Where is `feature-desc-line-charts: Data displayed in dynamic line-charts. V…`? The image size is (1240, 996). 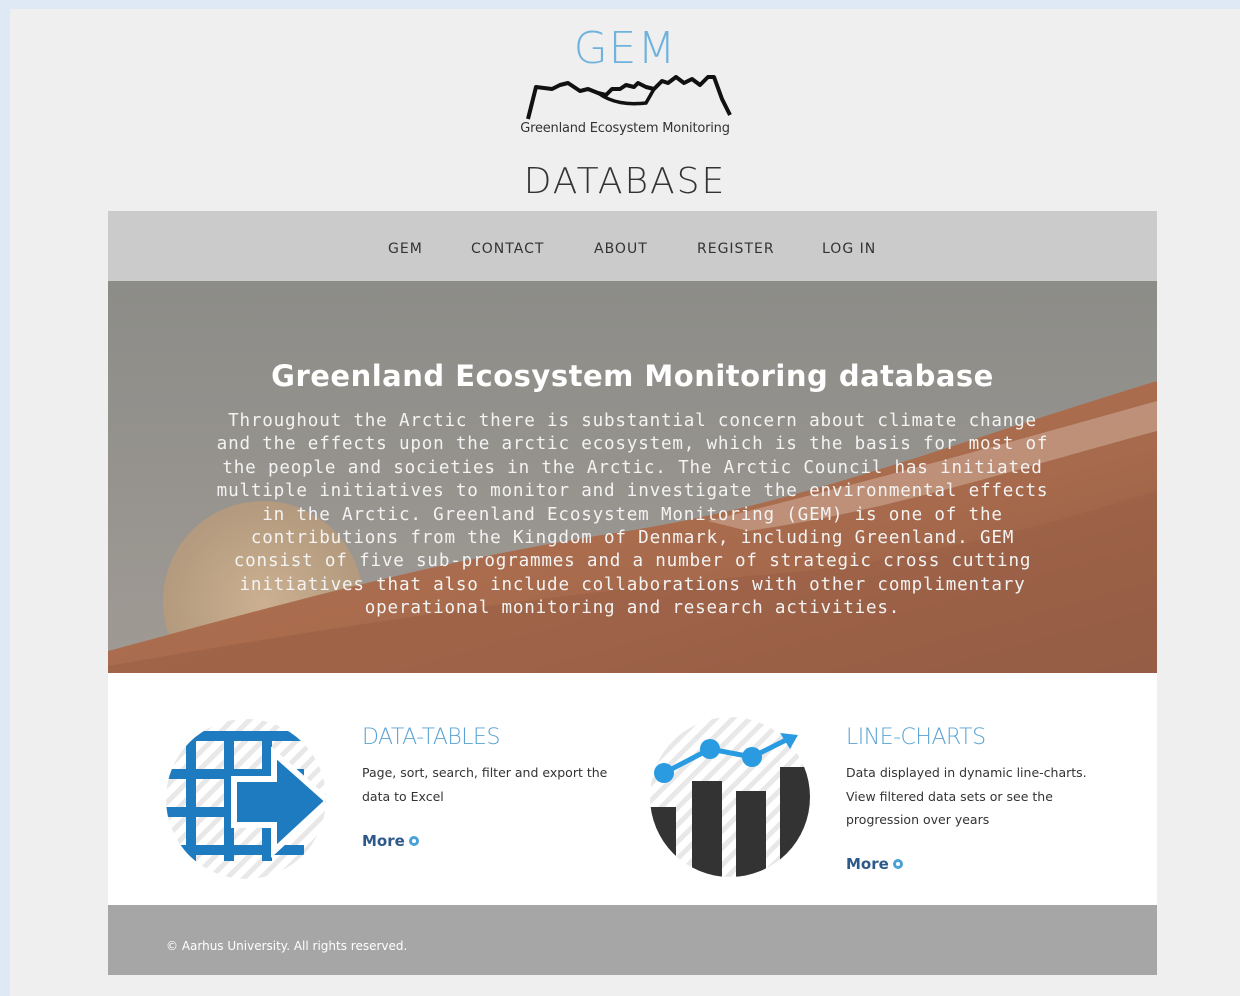
feature-desc-line-charts: Data displayed in dynamic line-charts. V… is located at coordinates (981, 796).